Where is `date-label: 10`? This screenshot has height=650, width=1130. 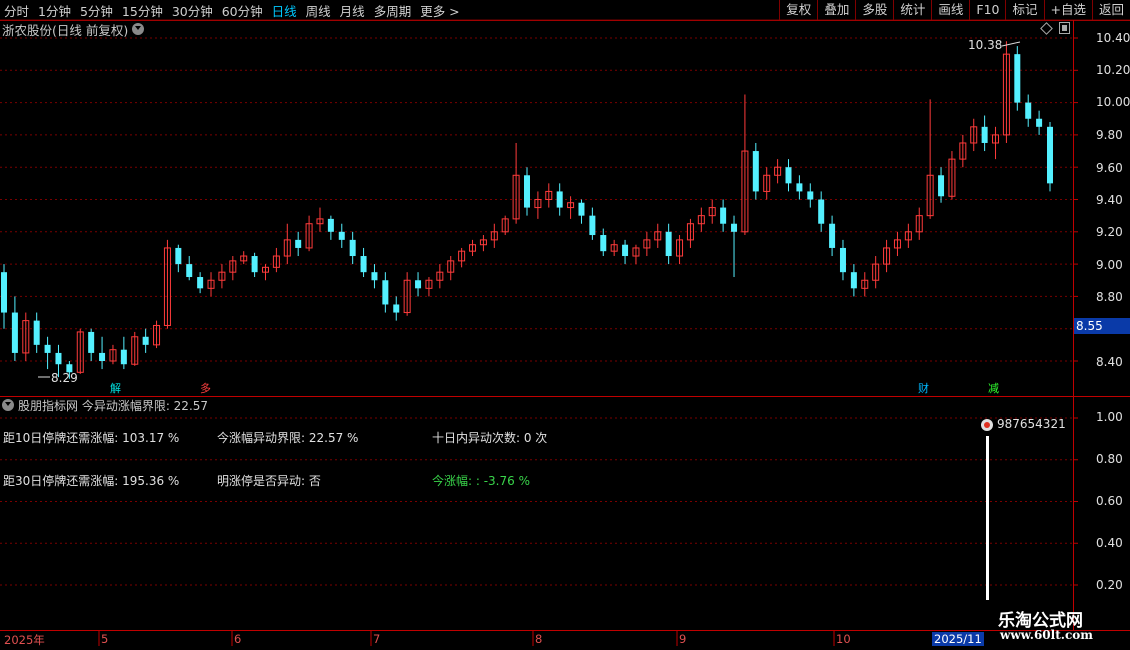
date-label: 10 is located at coordinates (843, 639).